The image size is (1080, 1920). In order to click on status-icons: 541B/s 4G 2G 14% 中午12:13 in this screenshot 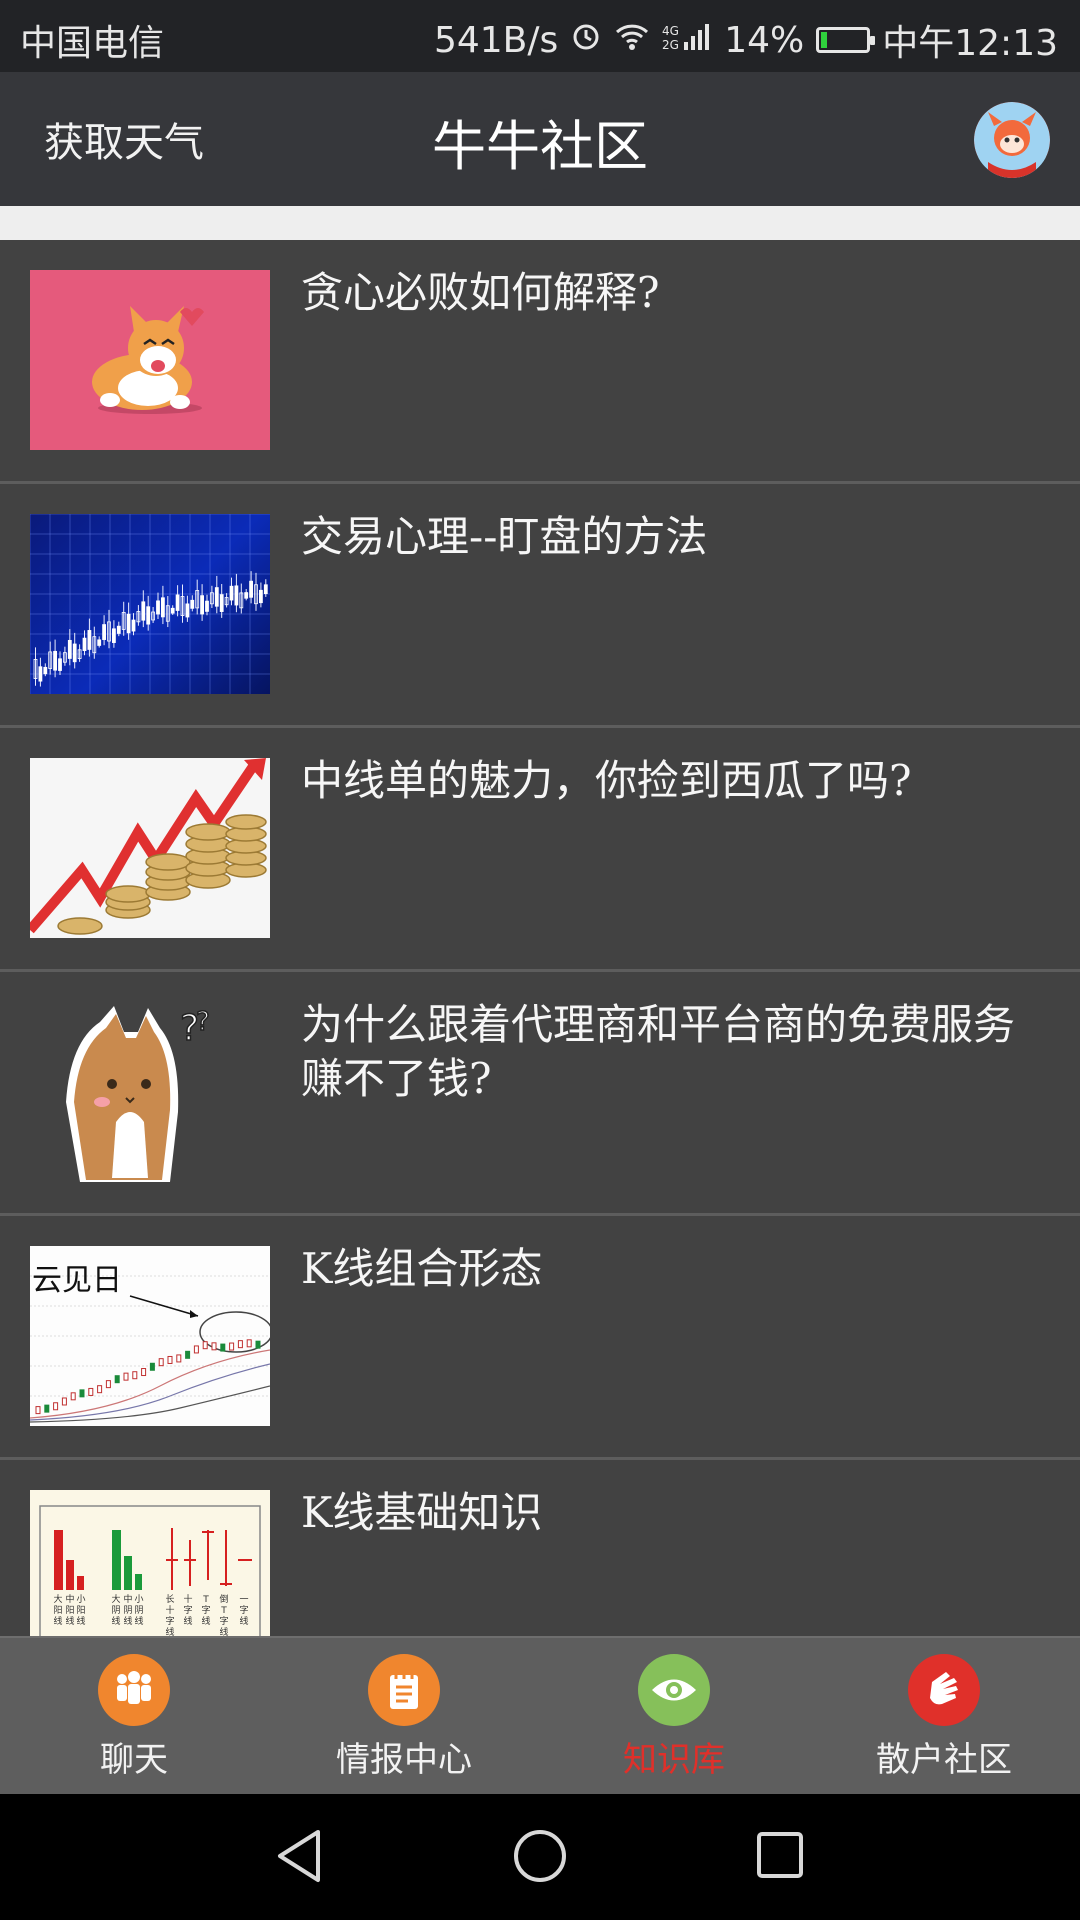, I will do `click(746, 40)`.